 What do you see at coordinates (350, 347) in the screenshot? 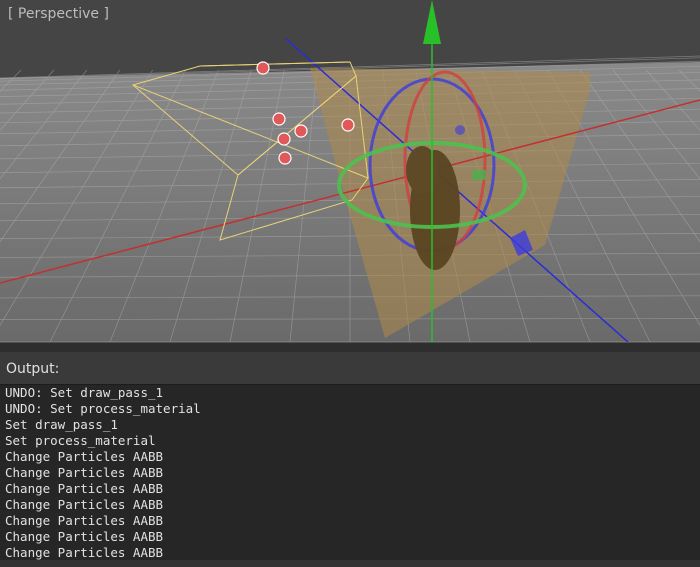
I see `panel-splitter` at bounding box center [350, 347].